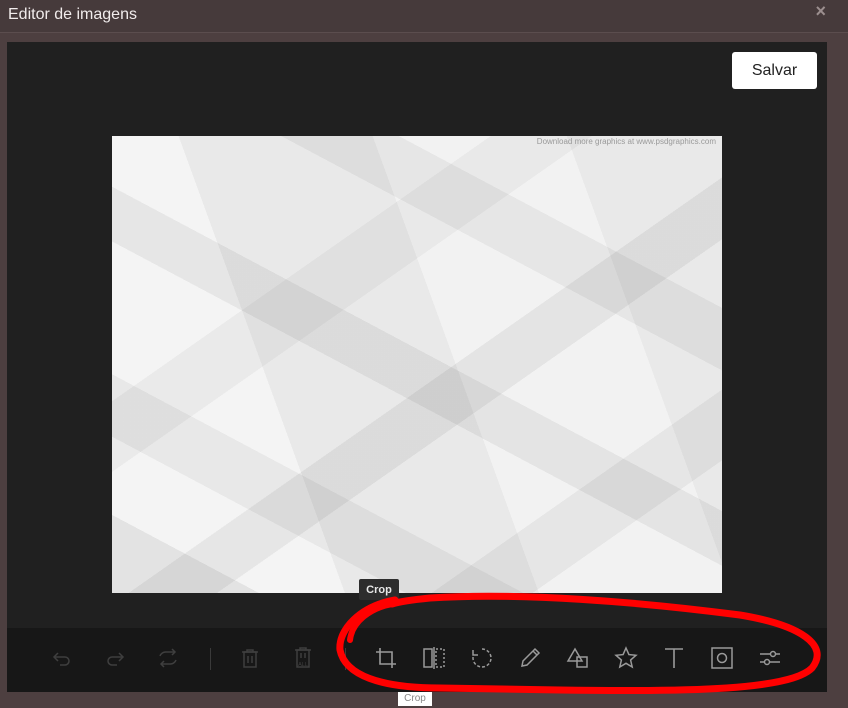  Describe the element at coordinates (774, 70) in the screenshot. I see `save-button: Salvar` at that location.